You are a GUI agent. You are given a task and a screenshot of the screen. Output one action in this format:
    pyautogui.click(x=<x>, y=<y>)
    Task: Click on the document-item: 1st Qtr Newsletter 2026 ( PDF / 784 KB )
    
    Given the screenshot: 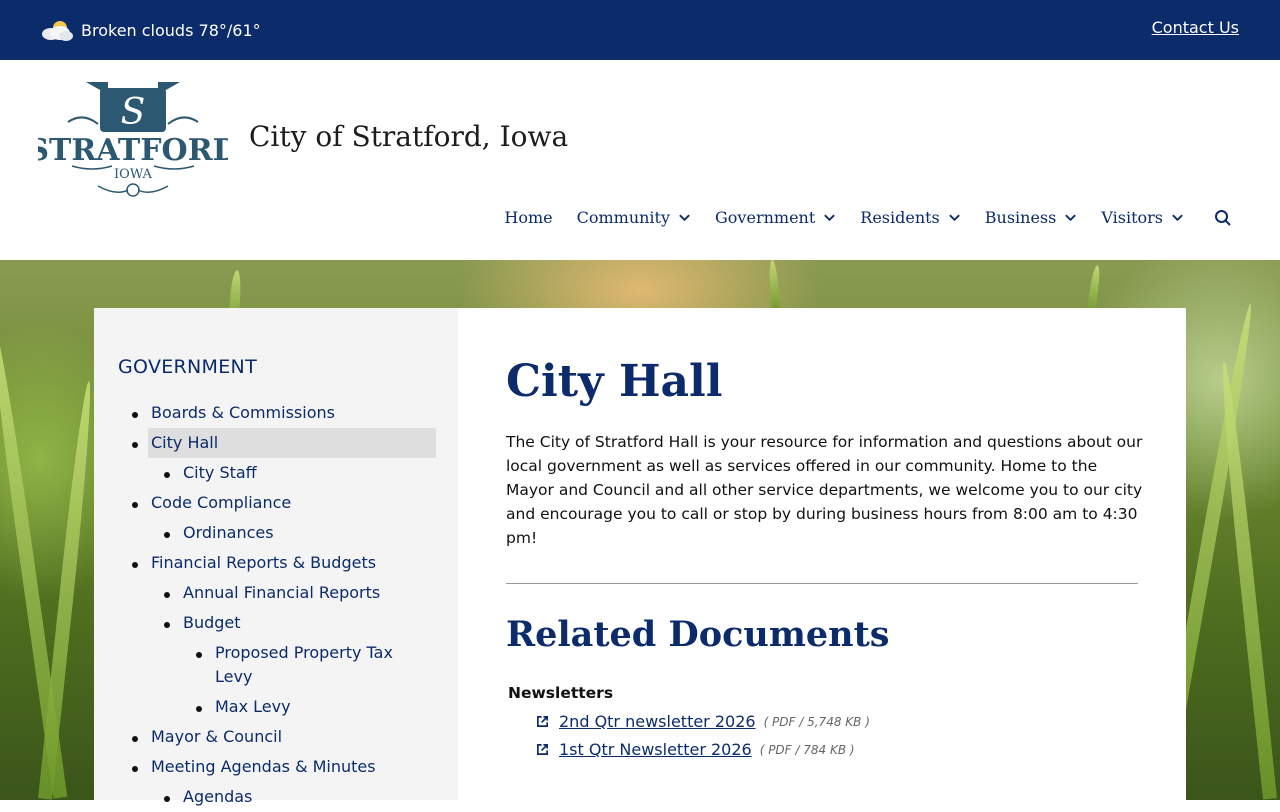 What is the action you would take?
    pyautogui.click(x=695, y=749)
    